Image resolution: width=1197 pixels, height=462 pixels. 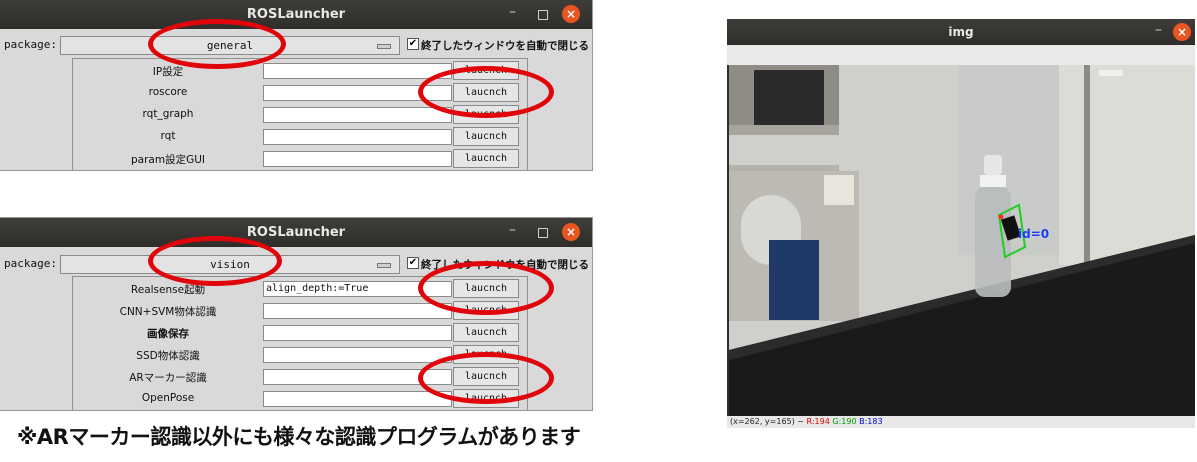 What do you see at coordinates (168, 92) in the screenshot?
I see `launch-label: roscore` at bounding box center [168, 92].